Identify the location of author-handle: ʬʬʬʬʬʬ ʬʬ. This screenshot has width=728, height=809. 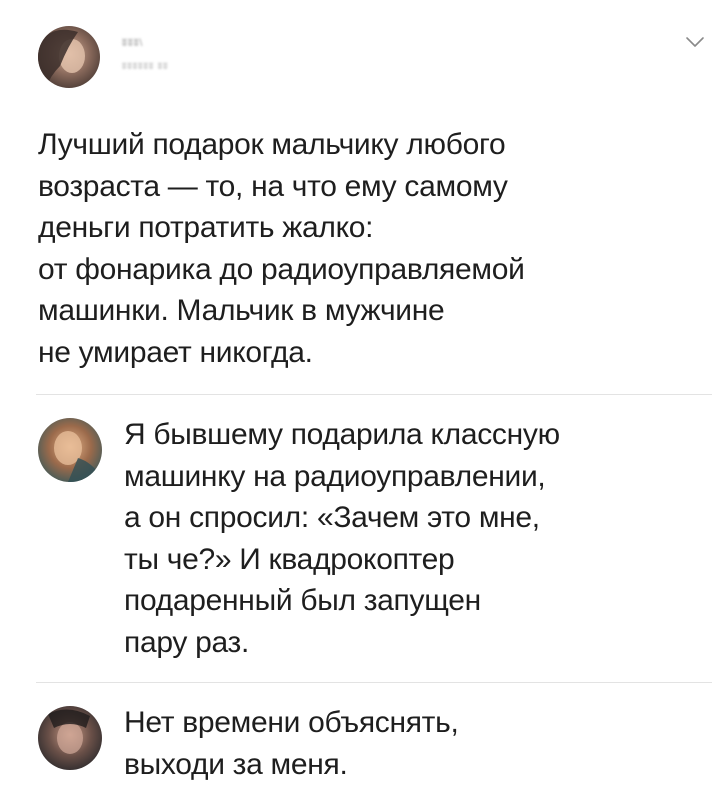
(145, 66).